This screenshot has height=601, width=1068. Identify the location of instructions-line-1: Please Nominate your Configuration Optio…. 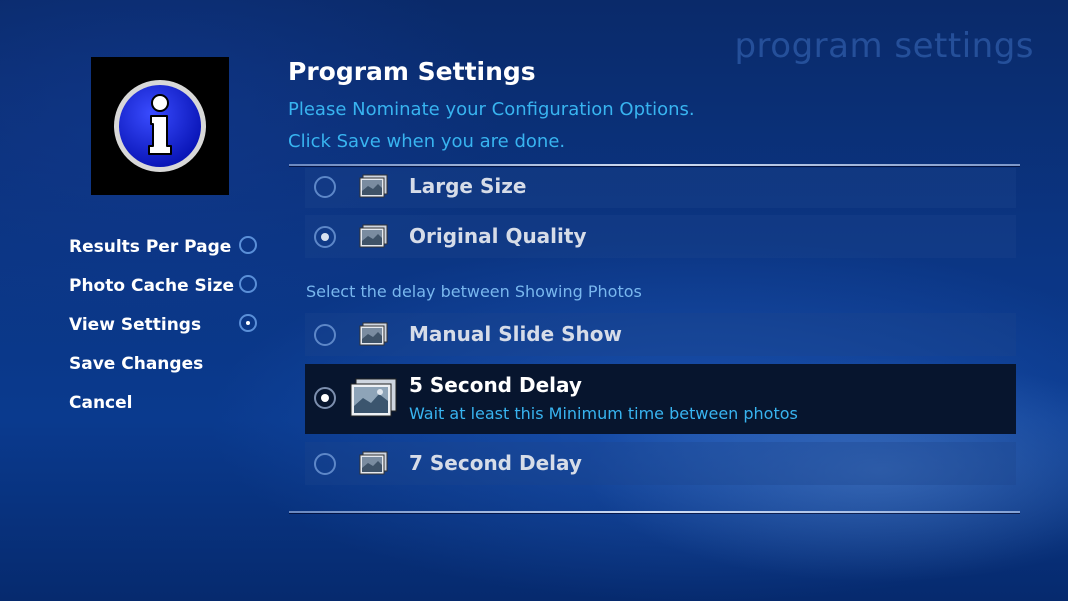
(491, 109).